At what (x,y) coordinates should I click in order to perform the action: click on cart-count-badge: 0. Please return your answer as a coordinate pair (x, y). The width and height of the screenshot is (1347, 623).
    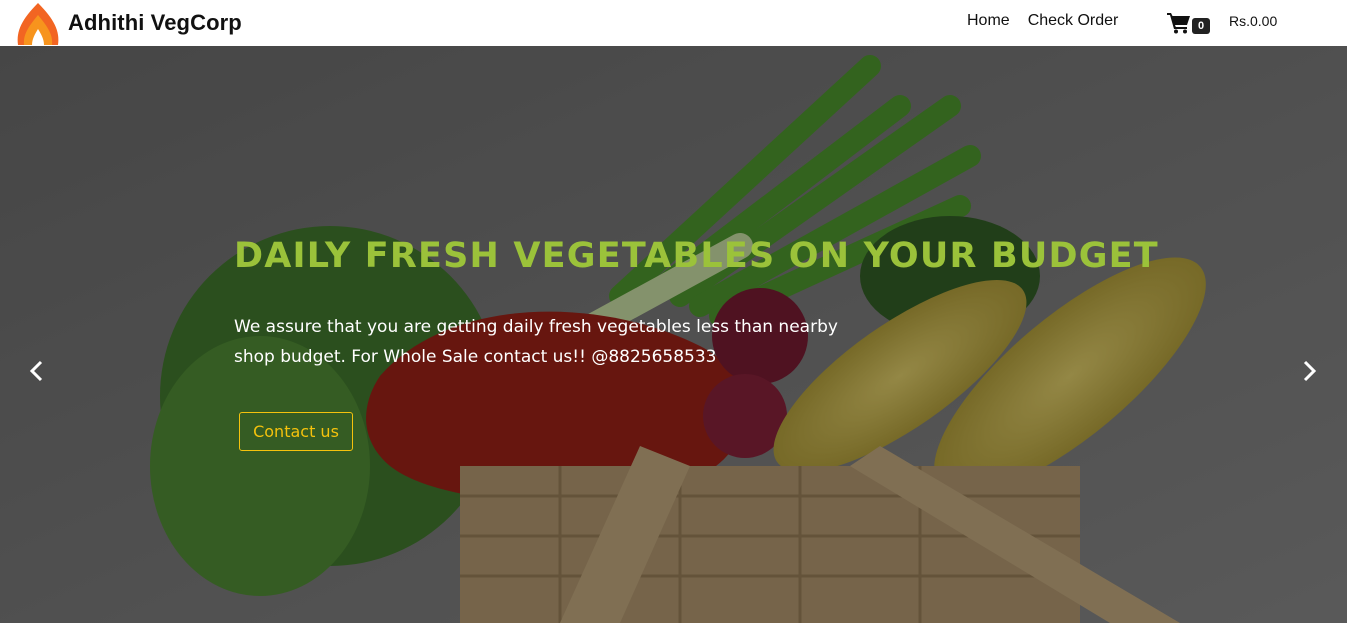
    Looking at the image, I should click on (1201, 26).